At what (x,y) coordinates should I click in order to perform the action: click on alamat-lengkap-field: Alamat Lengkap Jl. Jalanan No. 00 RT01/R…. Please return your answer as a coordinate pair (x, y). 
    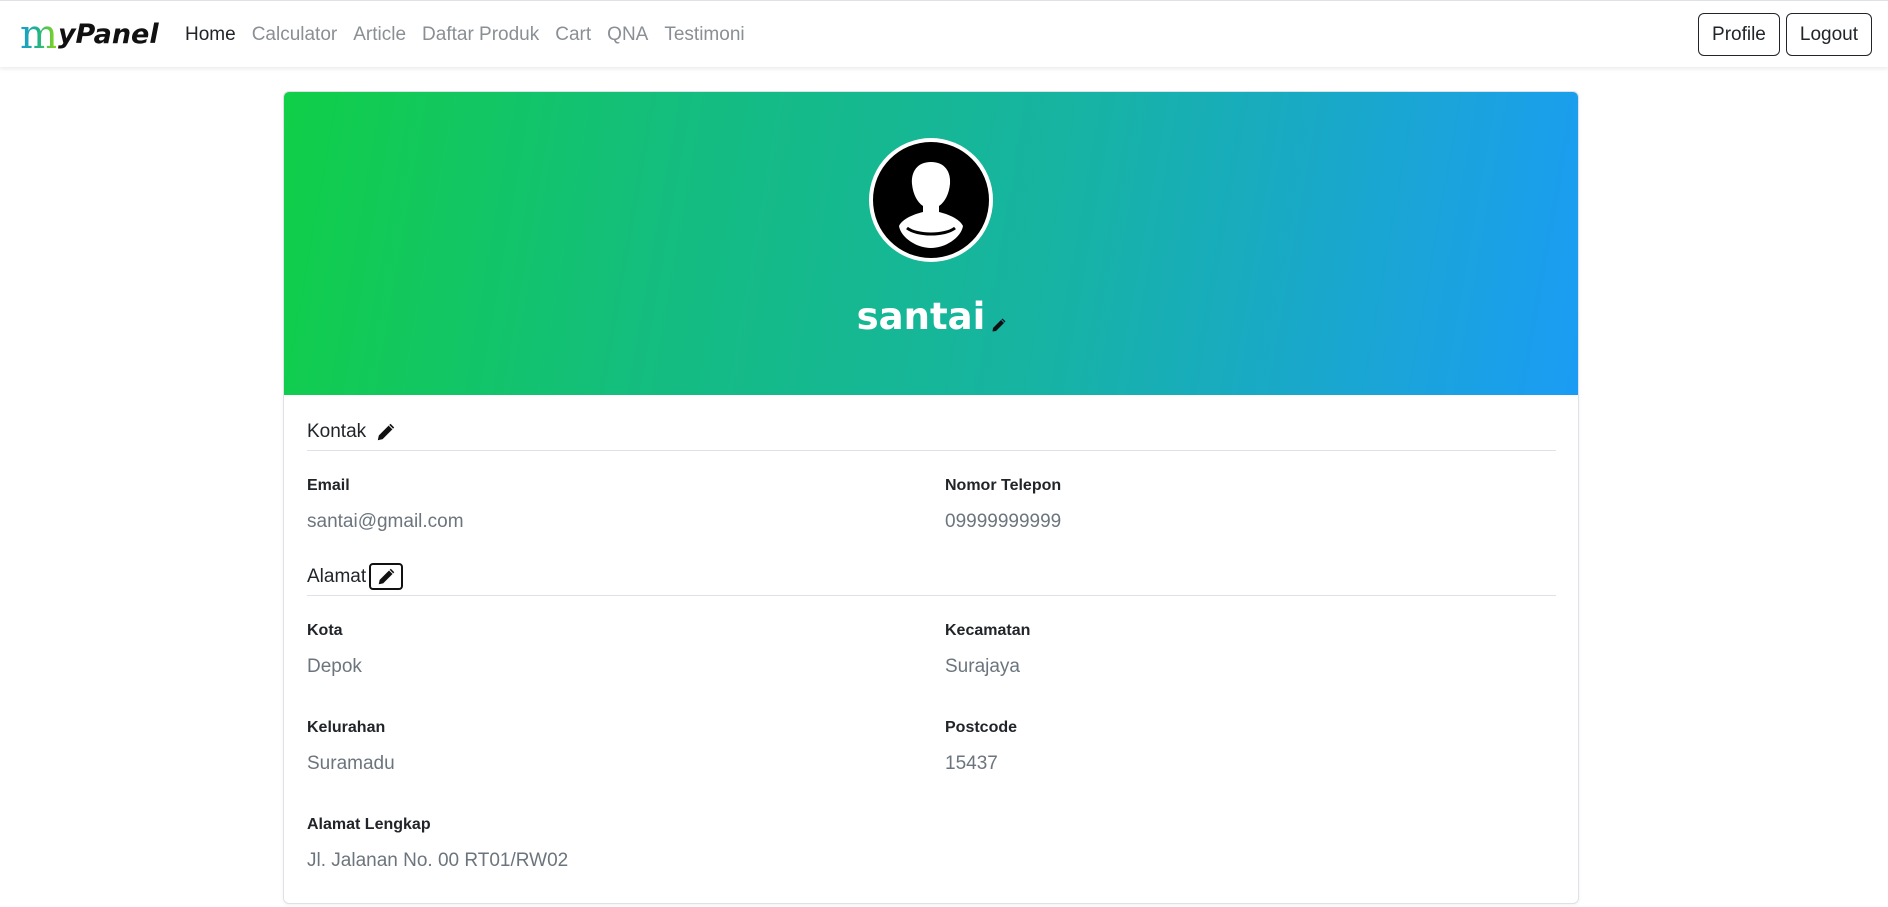
    Looking at the image, I should click on (437, 844).